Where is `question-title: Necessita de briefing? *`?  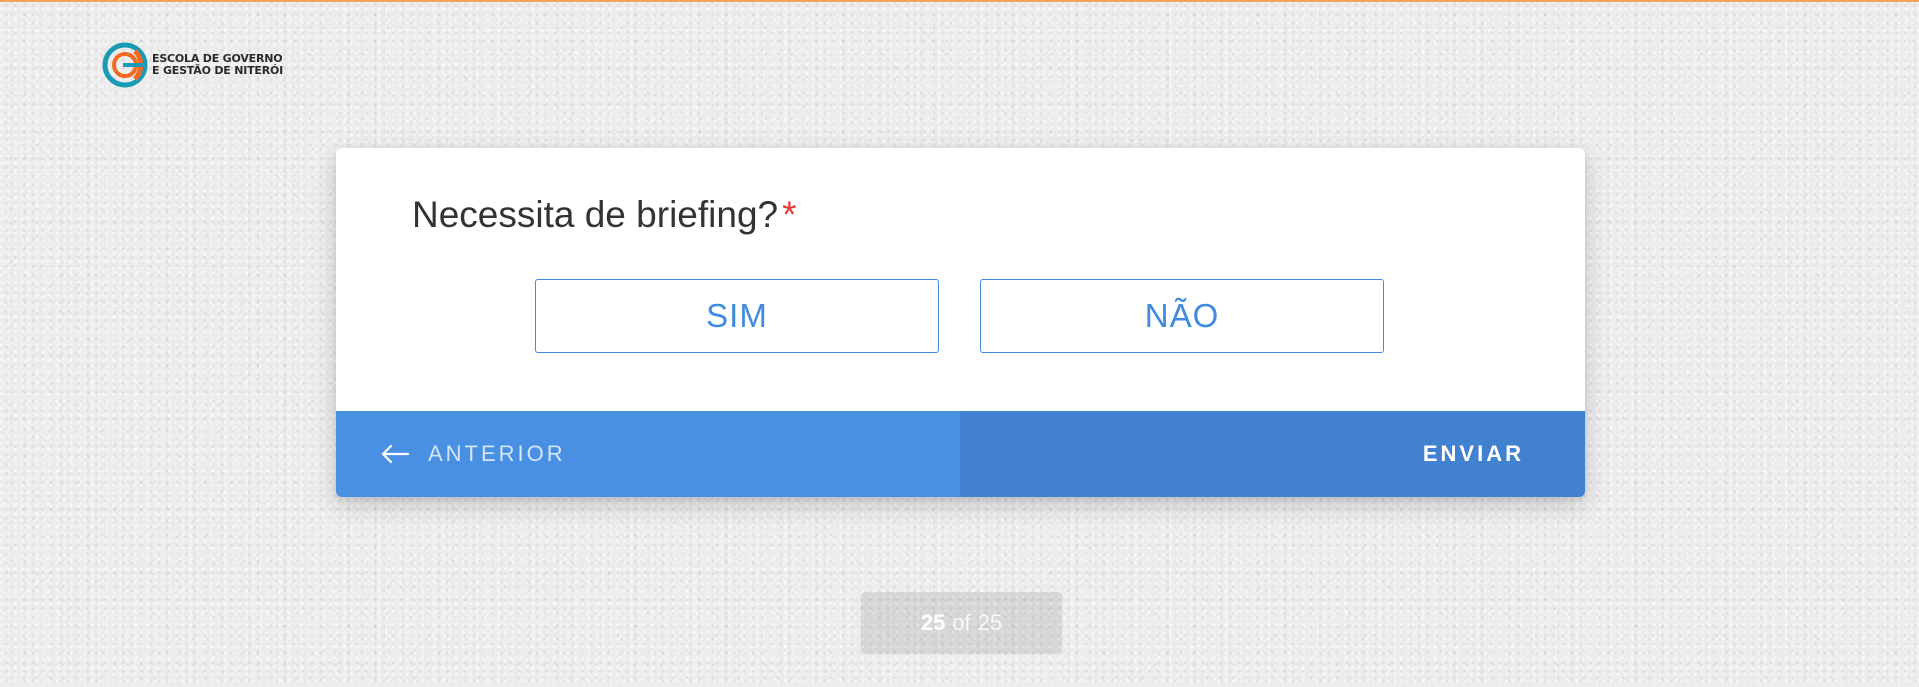 question-title: Necessita de briefing? * is located at coordinates (604, 215).